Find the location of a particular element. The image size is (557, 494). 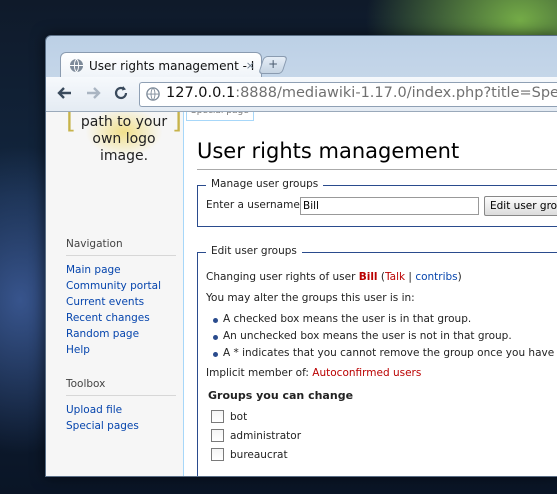

url-host: 127.0.0.1 is located at coordinates (201, 93).